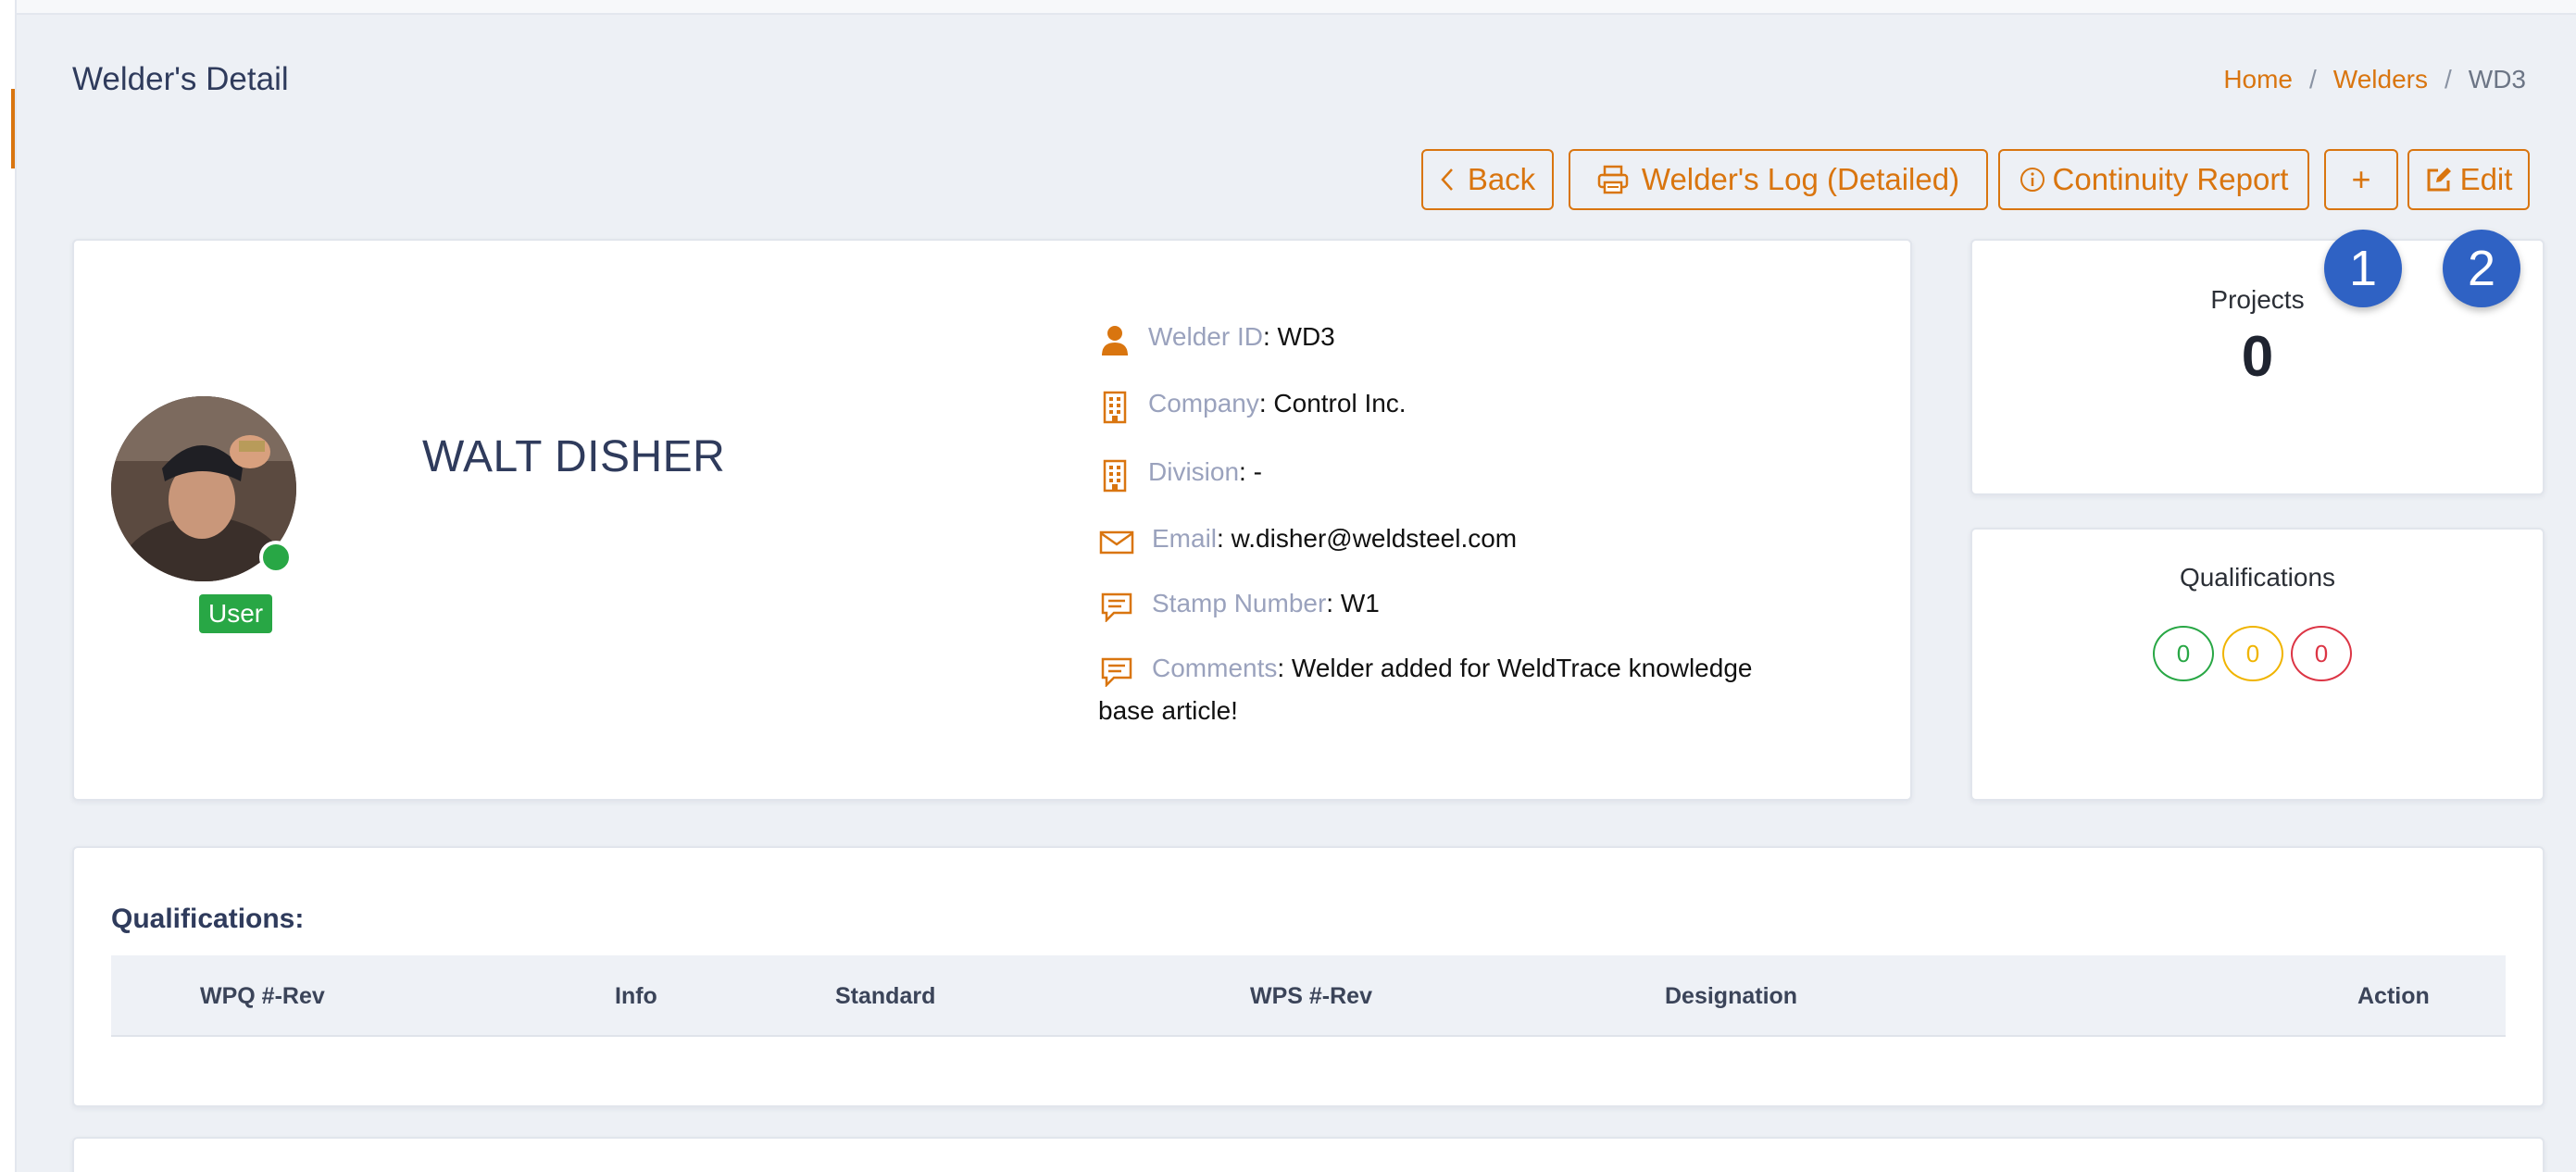 The image size is (2576, 1172). I want to click on qualifications-expired-count: 0, so click(2321, 653).